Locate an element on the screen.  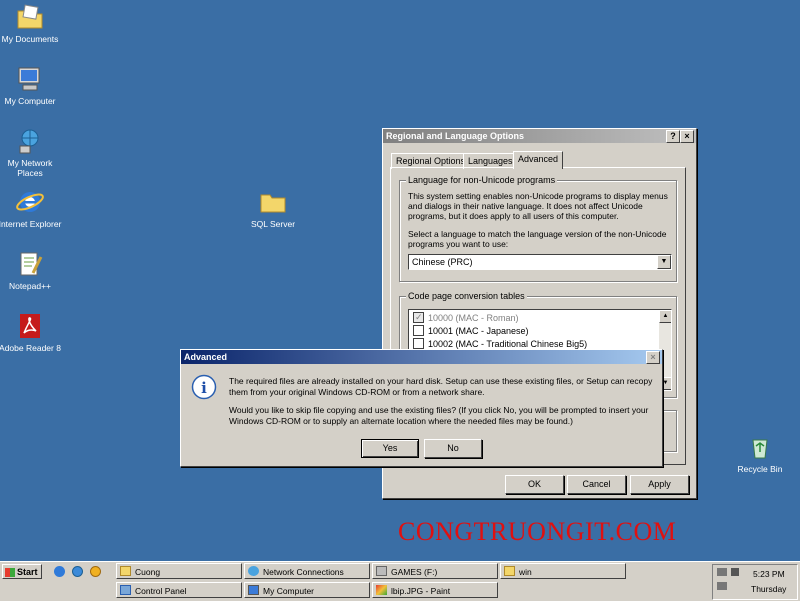
desktop-icon-recycle-bin: Recycle Bin is located at coordinates (760, 453).